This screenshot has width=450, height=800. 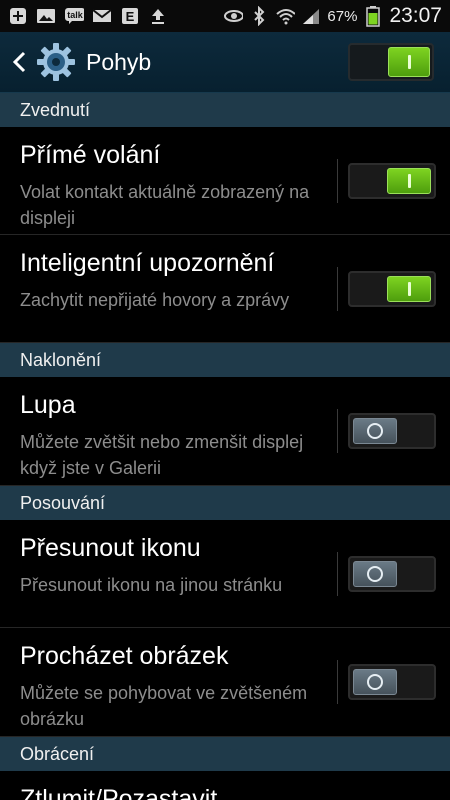 I want to click on clock: 23:07, so click(x=415, y=15).